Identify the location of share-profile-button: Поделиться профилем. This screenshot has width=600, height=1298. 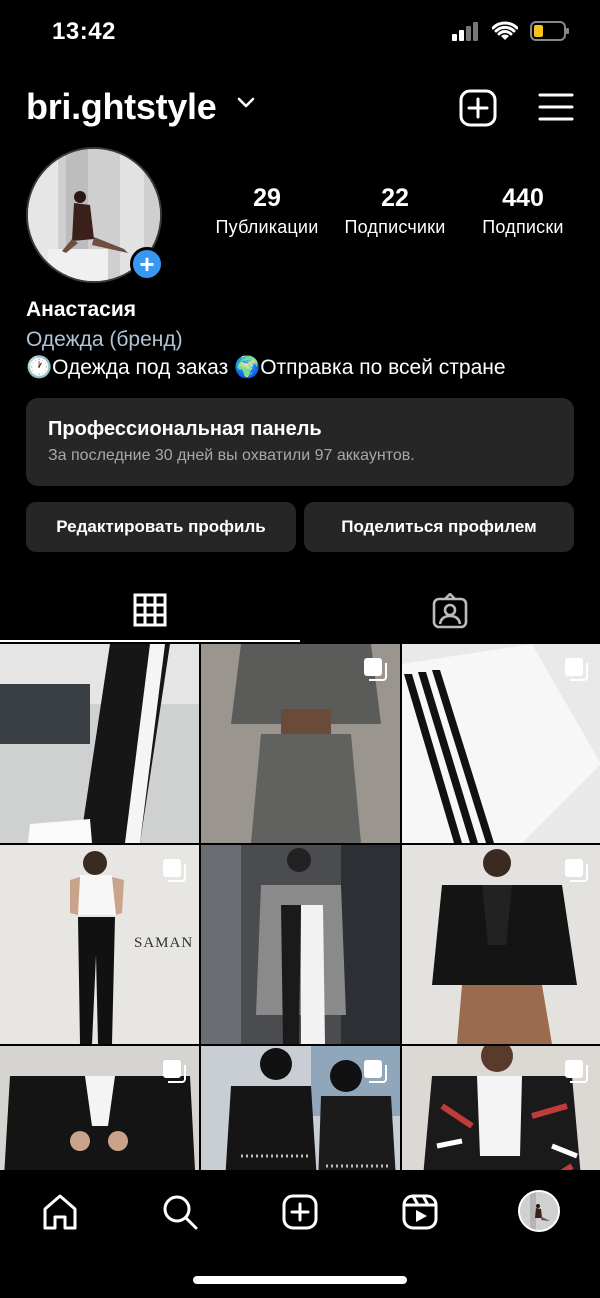
(439, 527).